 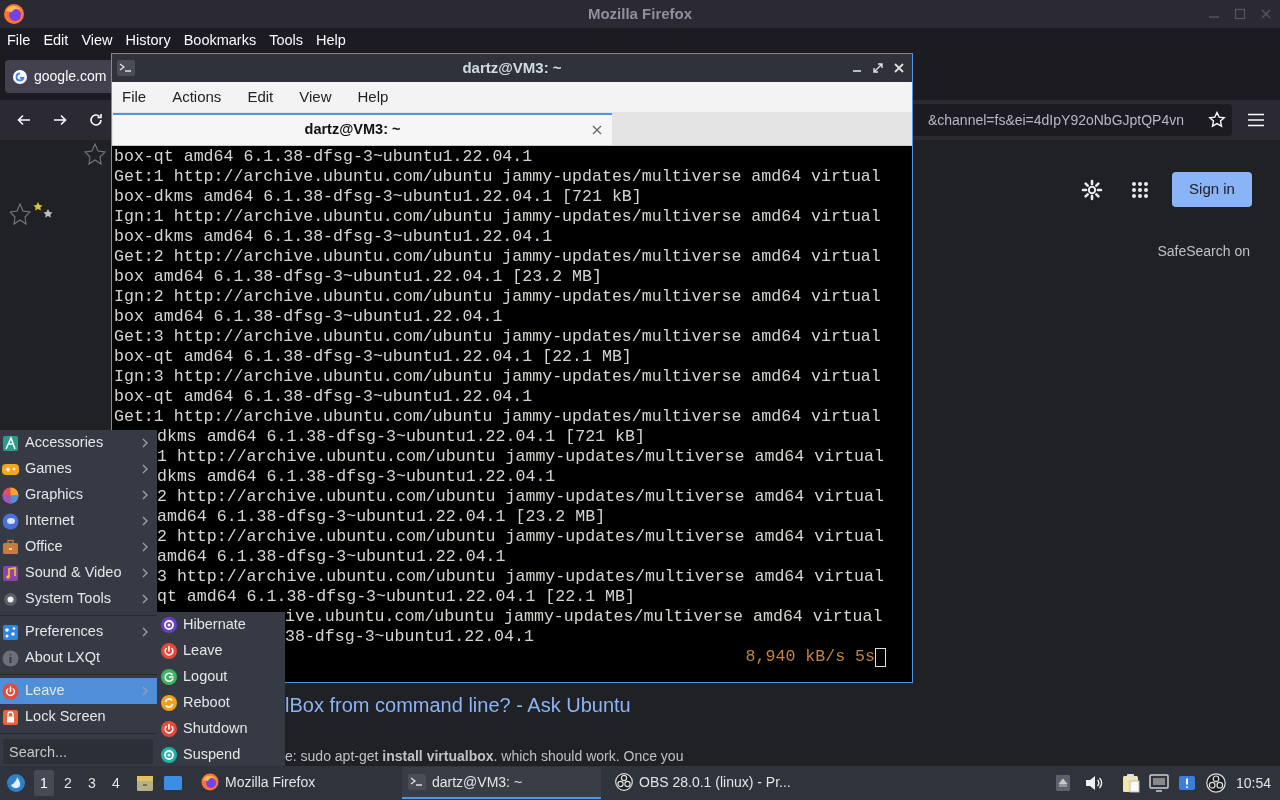 What do you see at coordinates (333, 236) in the screenshot?
I see `terminal-line: box-dkms amd64 6.1.38-dfsg-3~ubuntu1.22.04.1` at bounding box center [333, 236].